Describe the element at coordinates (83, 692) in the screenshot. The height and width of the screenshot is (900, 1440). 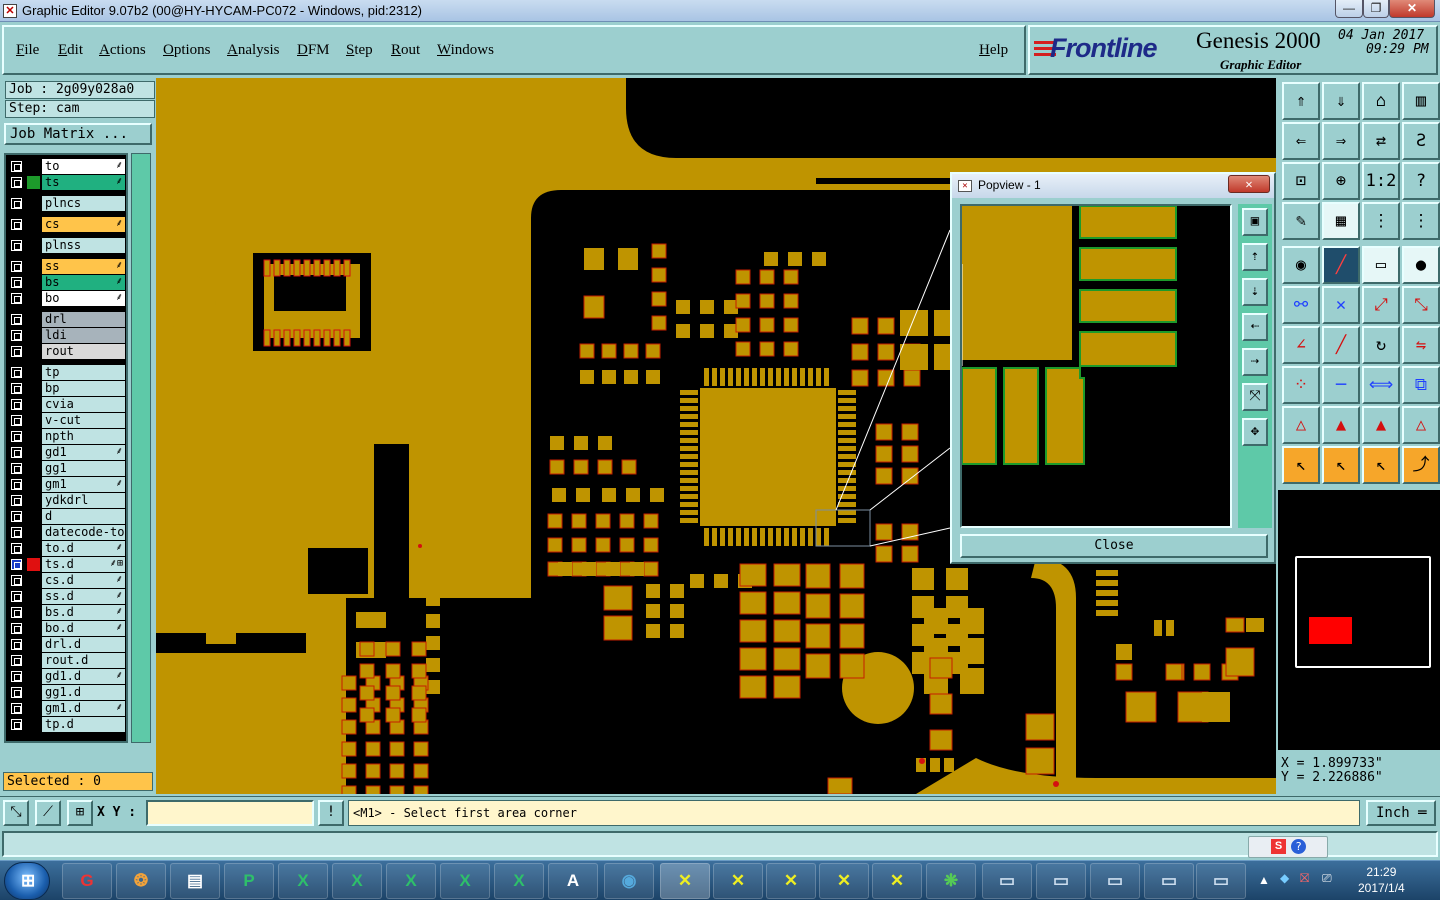
I see `layer-name: gg1.d` at that location.